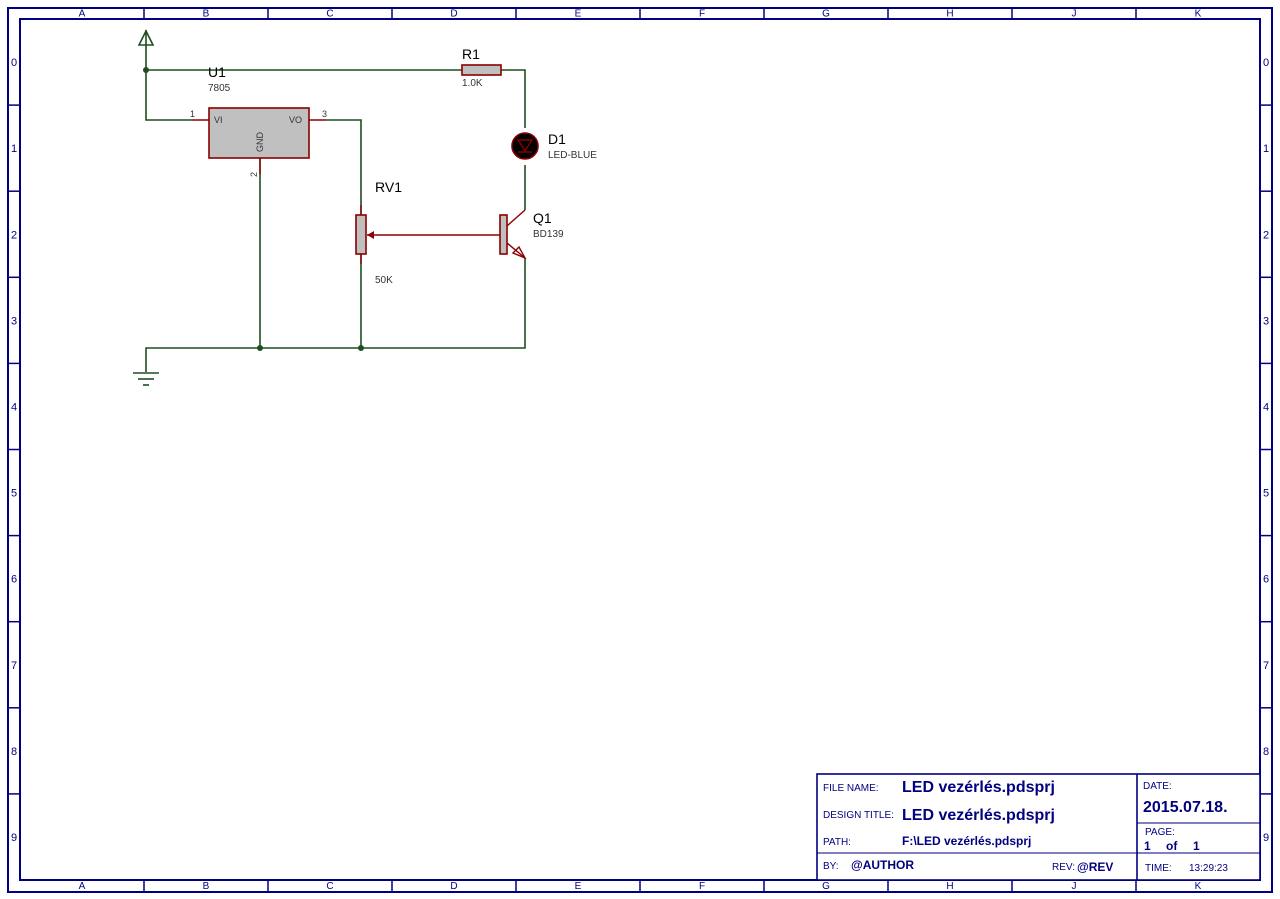 The width and height of the screenshot is (1280, 899). Describe the element at coordinates (427, 232) in the screenshot. I see `component-rv1: RV1 50K` at that location.